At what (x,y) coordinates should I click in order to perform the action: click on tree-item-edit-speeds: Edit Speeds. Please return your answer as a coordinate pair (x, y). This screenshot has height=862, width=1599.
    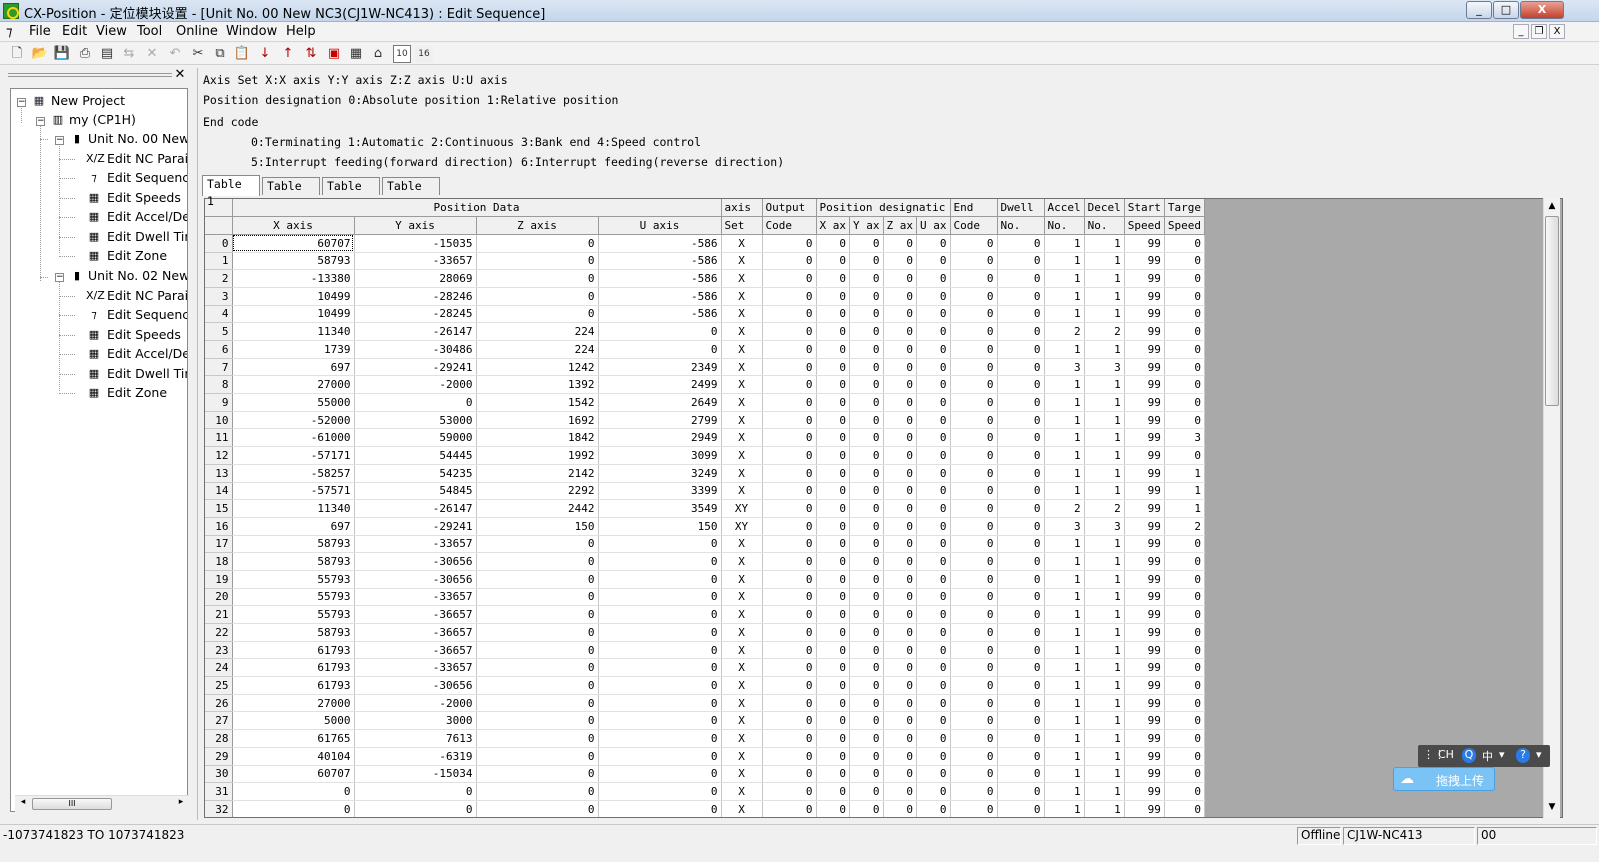
    Looking at the image, I should click on (144, 335).